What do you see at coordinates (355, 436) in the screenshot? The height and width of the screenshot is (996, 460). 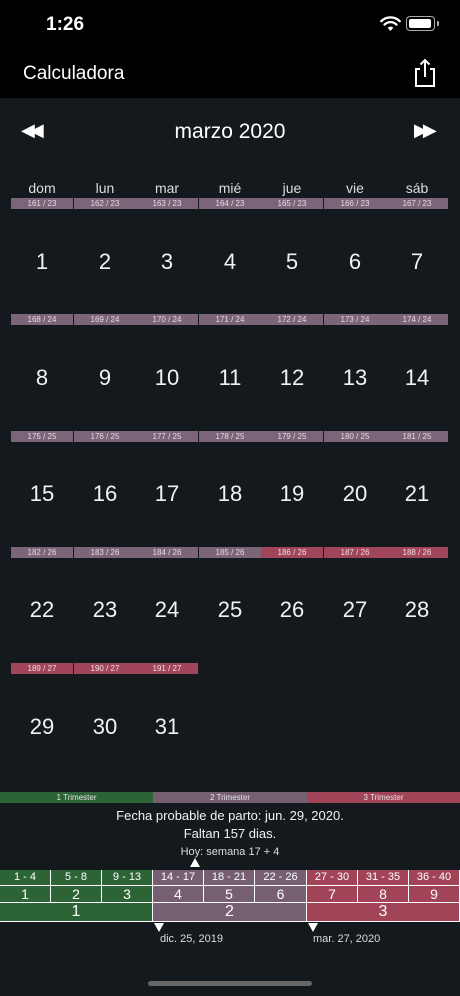 I see `day-week-tag: 180 / 25` at bounding box center [355, 436].